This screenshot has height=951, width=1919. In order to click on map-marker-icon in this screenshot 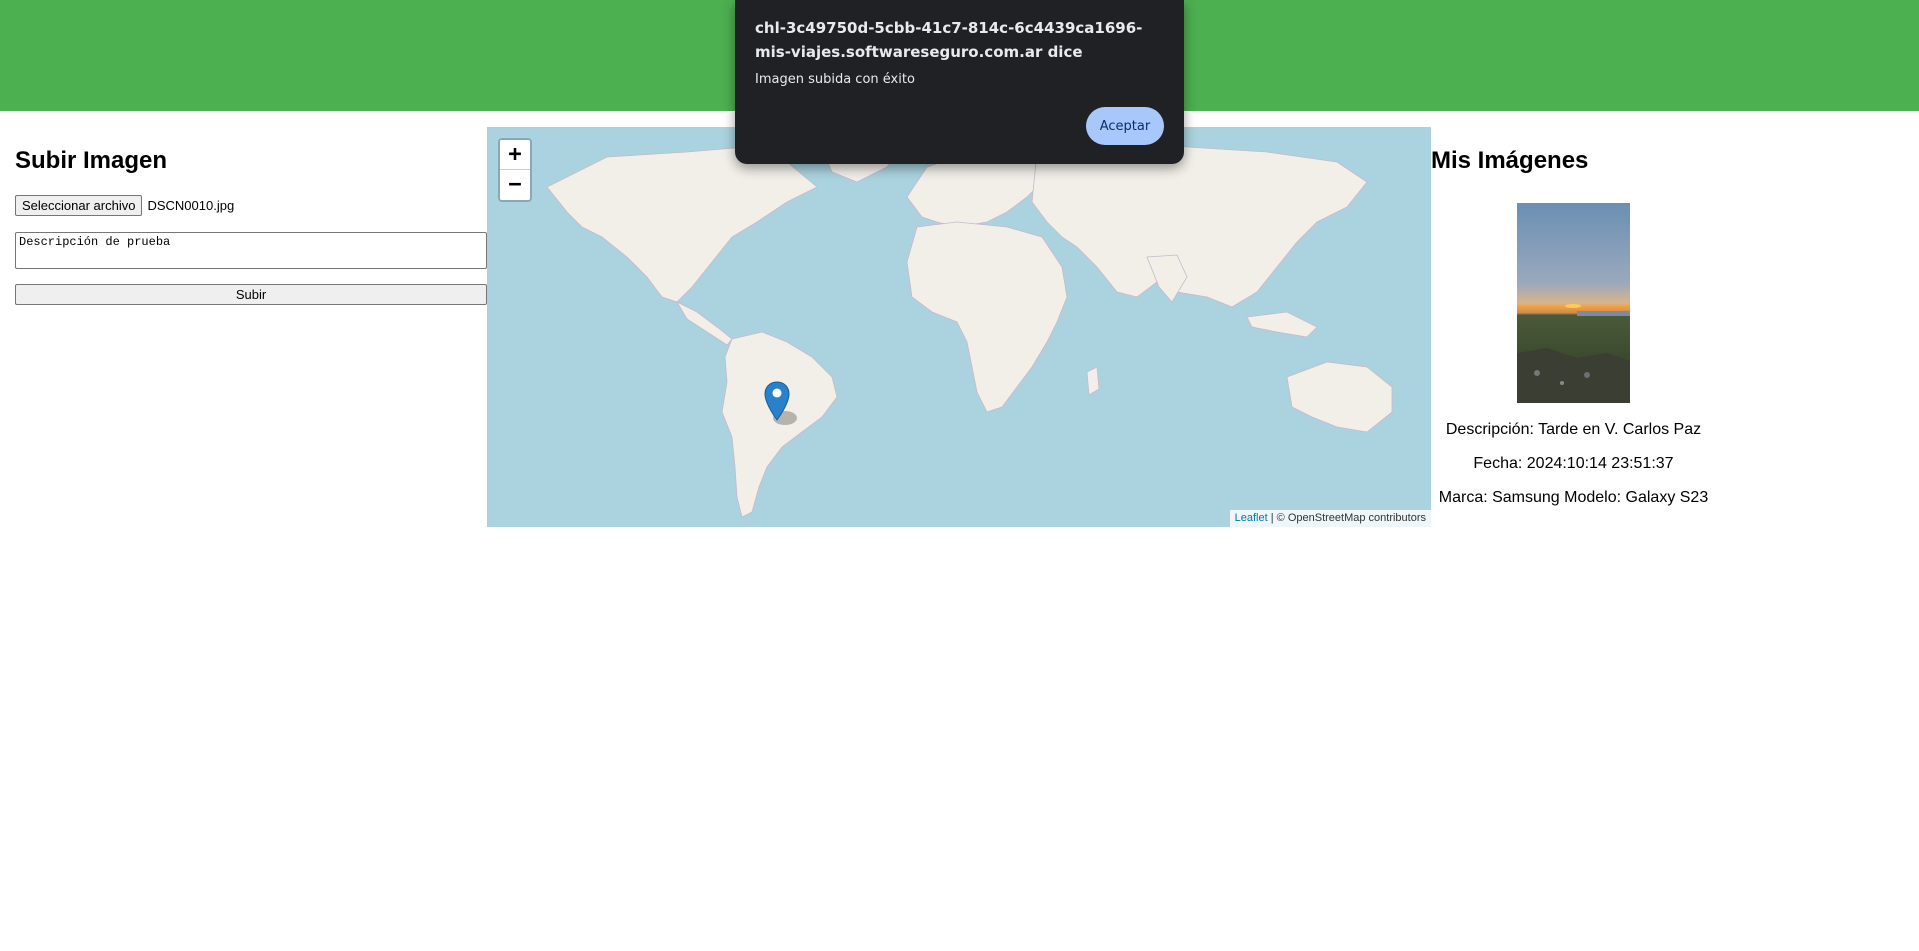, I will do `click(783, 404)`.